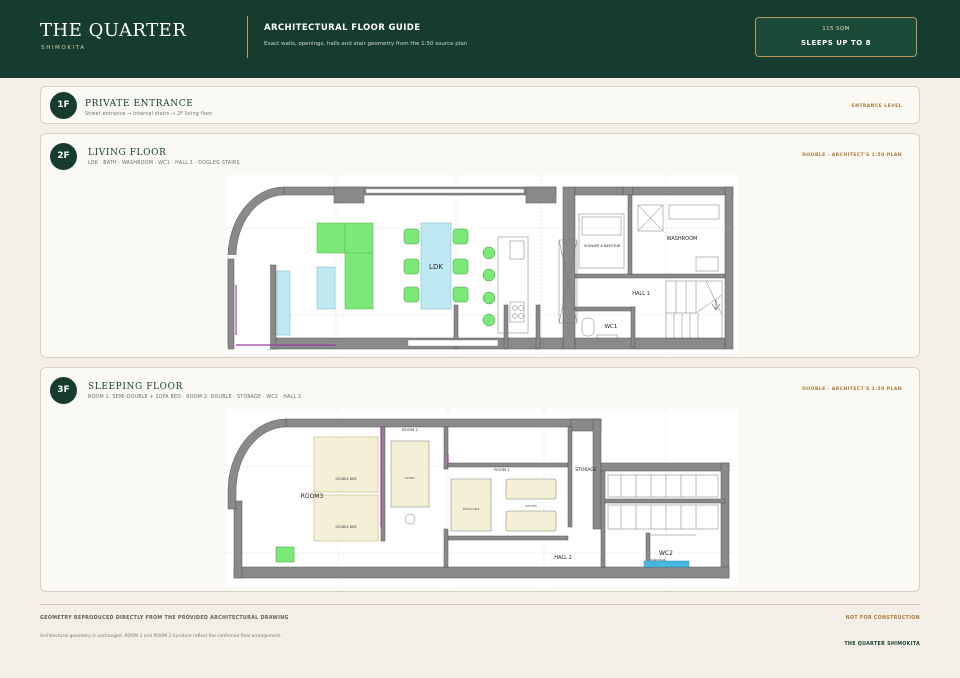  Describe the element at coordinates (285, 554) in the screenshot. I see `room3-chair` at that location.